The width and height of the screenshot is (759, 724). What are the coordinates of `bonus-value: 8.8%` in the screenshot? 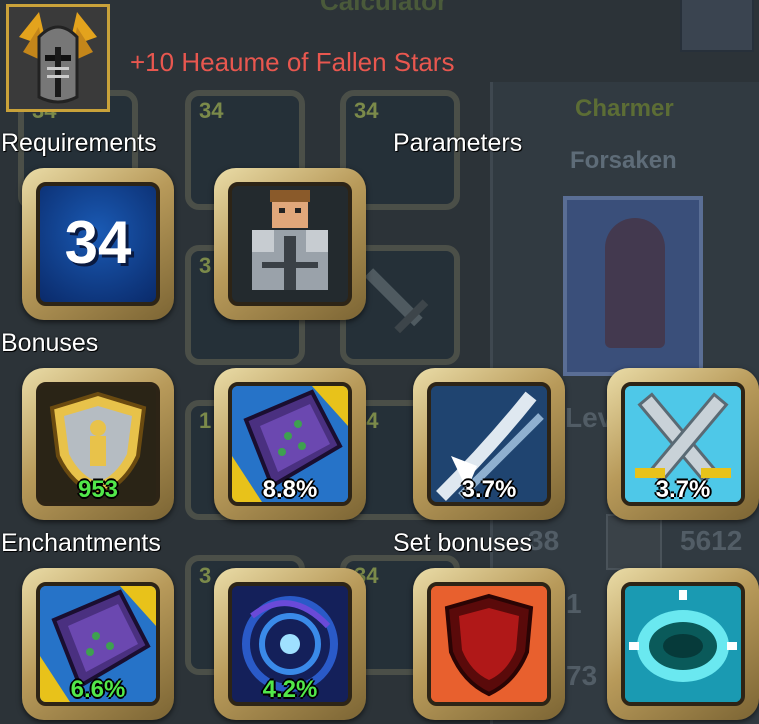 It's located at (290, 489).